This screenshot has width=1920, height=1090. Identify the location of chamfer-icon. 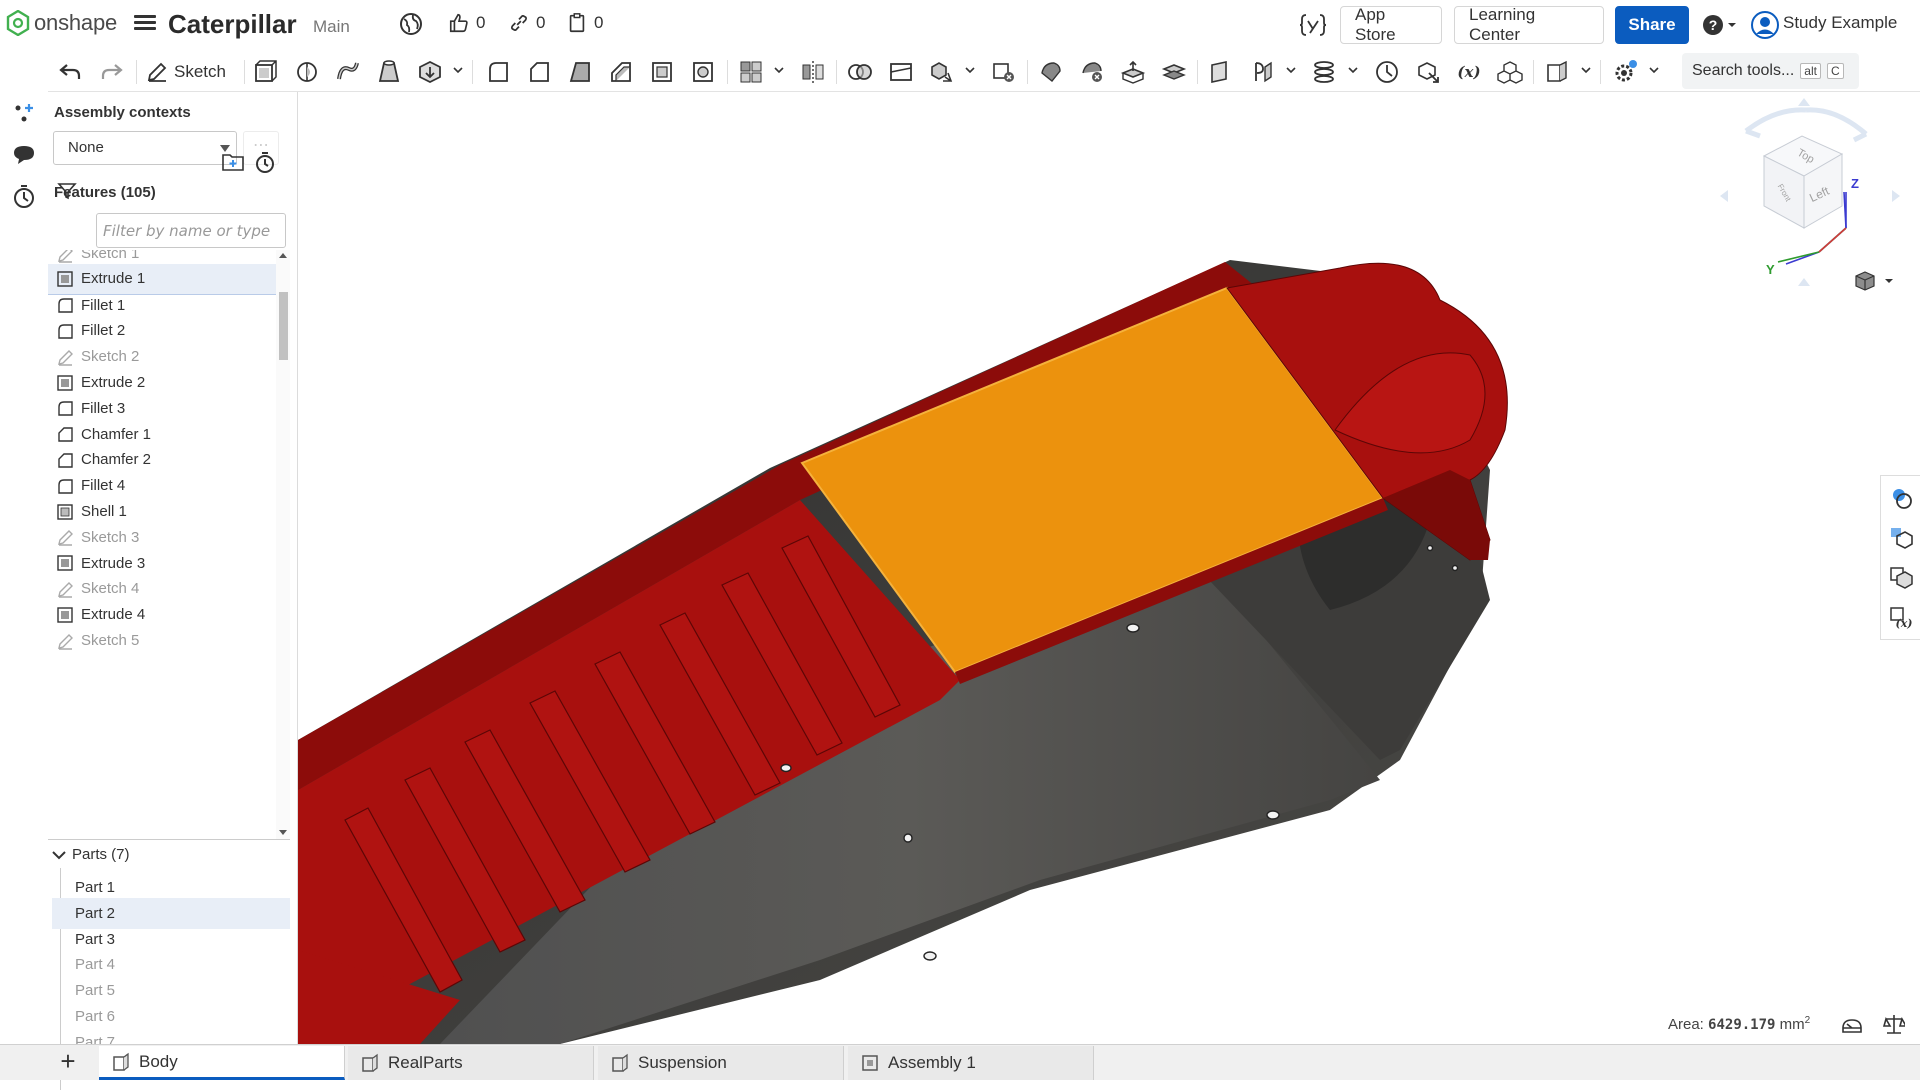
(539, 72).